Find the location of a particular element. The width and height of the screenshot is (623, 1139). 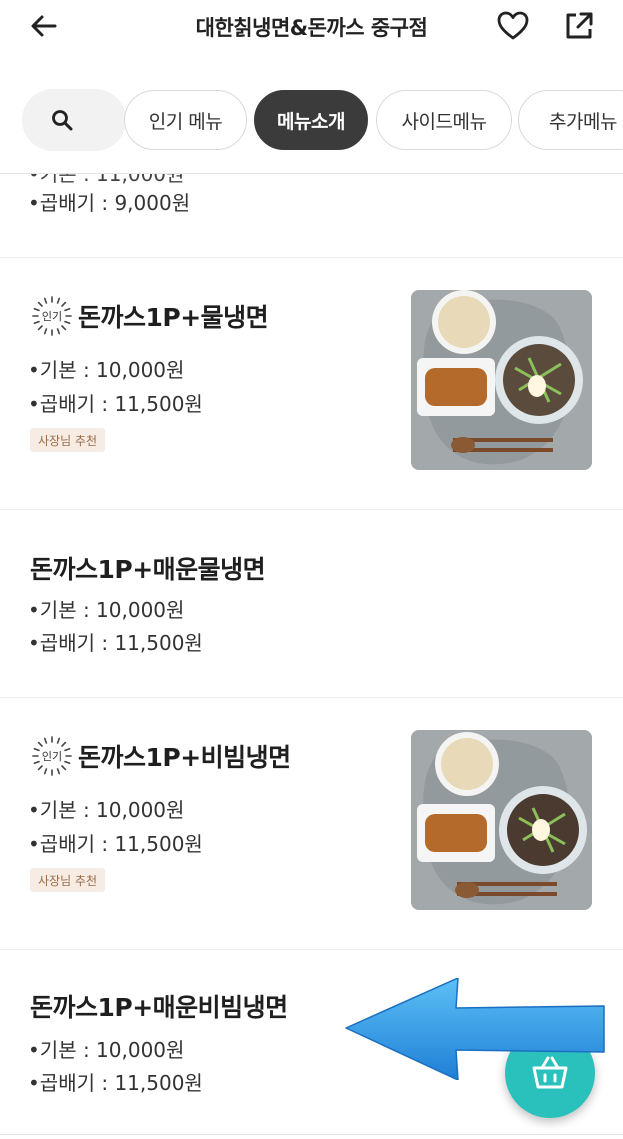

share-button is located at coordinates (579, 26).